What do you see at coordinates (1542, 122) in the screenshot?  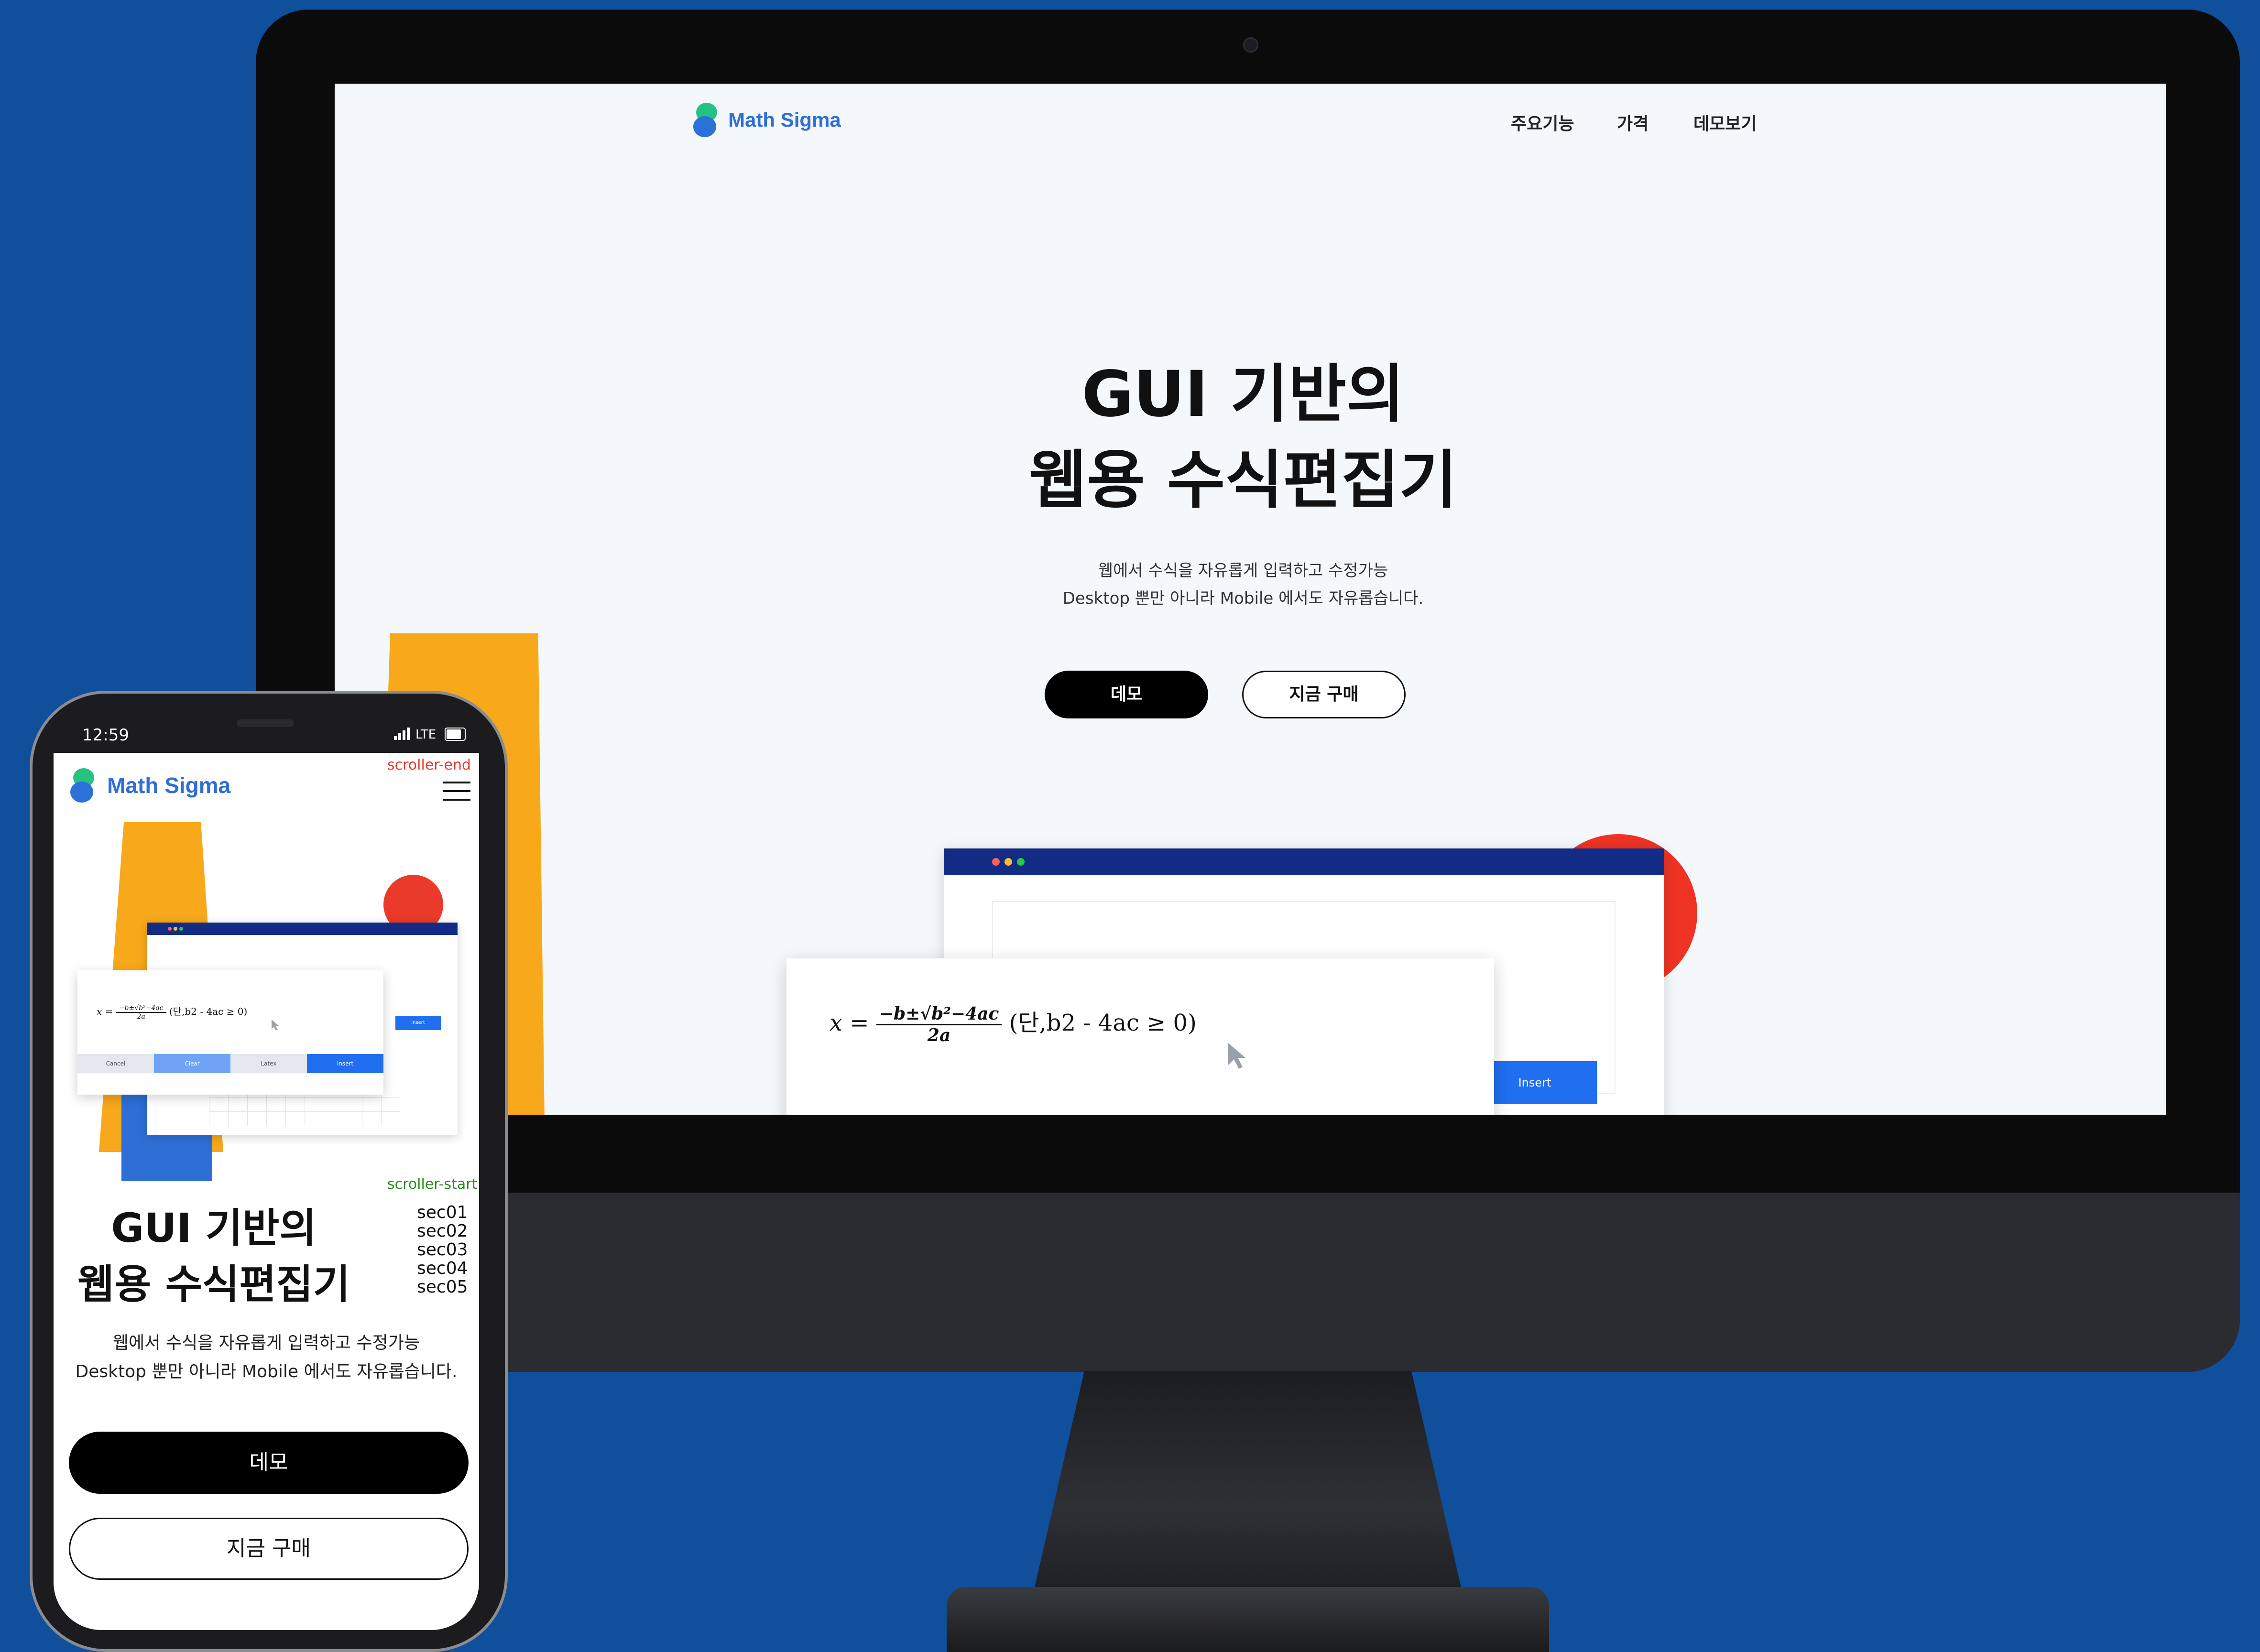 I see `nav-features: 주요기능` at bounding box center [1542, 122].